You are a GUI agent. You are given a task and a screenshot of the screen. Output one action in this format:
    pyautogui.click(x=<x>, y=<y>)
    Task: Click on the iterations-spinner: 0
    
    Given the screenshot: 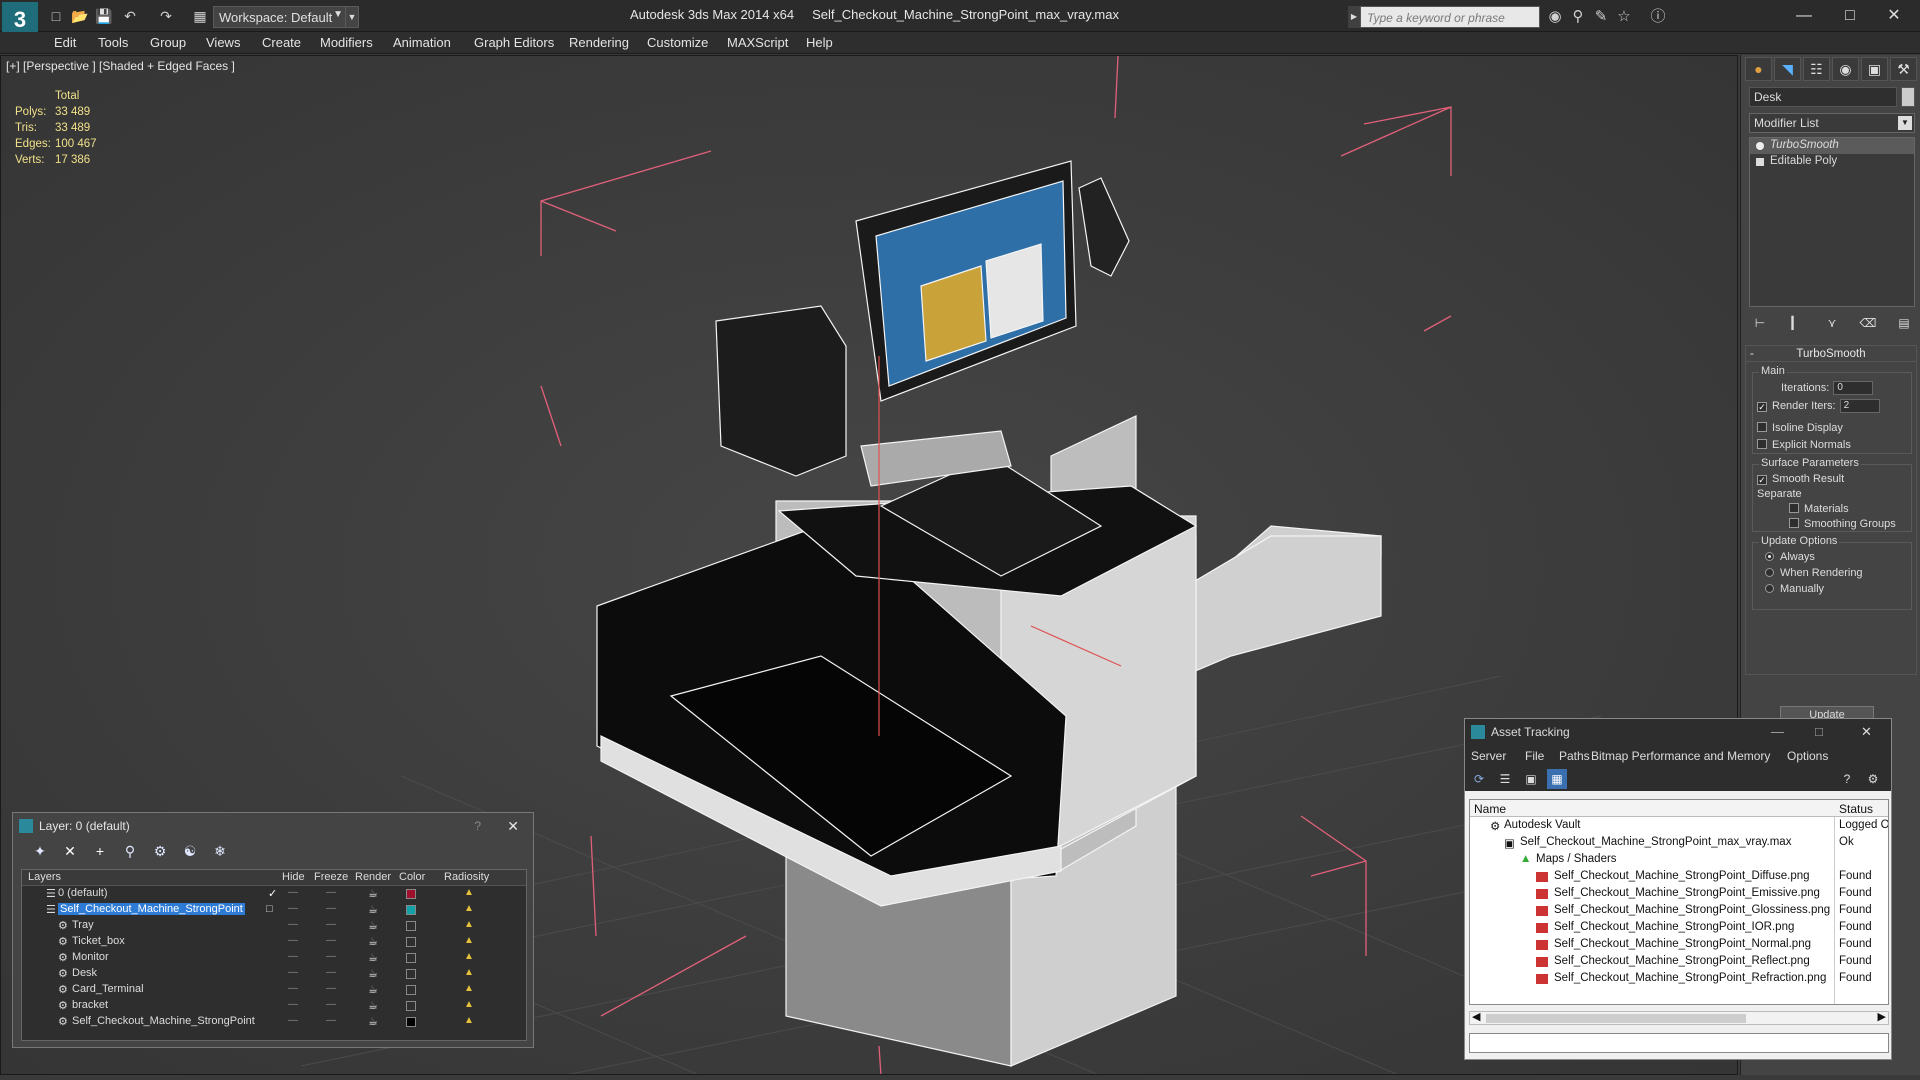 What is the action you would take?
    pyautogui.click(x=1853, y=388)
    